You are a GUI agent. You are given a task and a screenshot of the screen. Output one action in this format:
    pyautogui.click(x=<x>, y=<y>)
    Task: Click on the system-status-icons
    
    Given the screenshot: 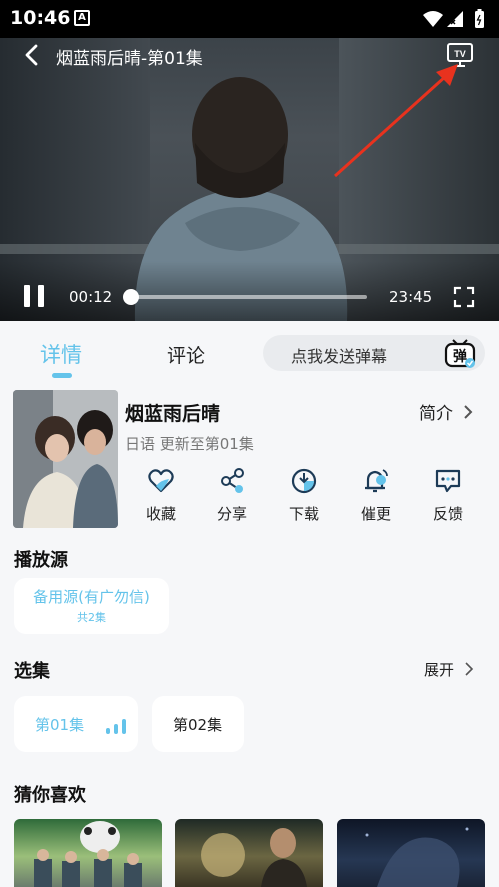 What is the action you would take?
    pyautogui.click(x=453, y=18)
    